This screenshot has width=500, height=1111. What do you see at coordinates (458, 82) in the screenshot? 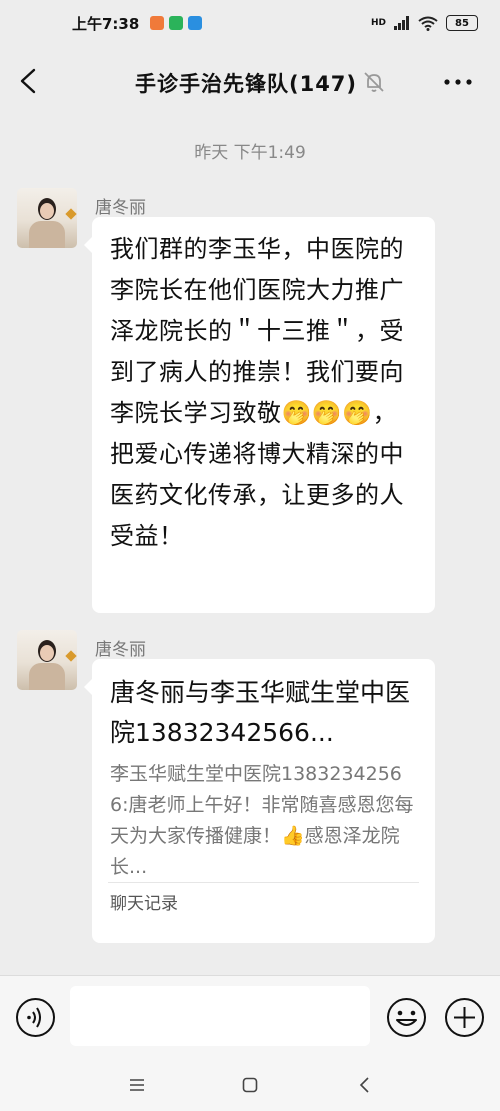
I see `more-options-icon` at bounding box center [458, 82].